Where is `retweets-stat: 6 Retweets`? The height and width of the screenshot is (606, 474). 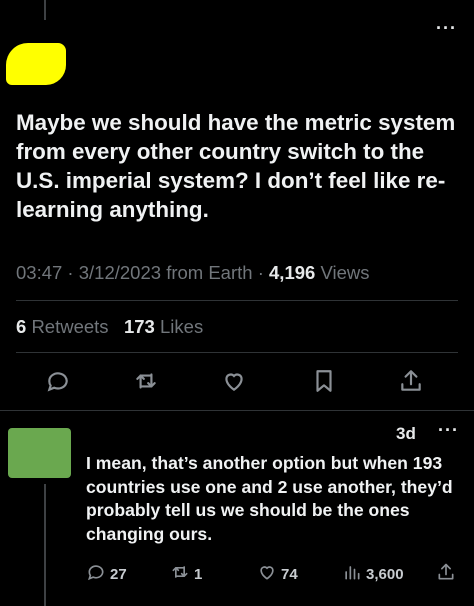
retweets-stat: 6 Retweets is located at coordinates (62, 326).